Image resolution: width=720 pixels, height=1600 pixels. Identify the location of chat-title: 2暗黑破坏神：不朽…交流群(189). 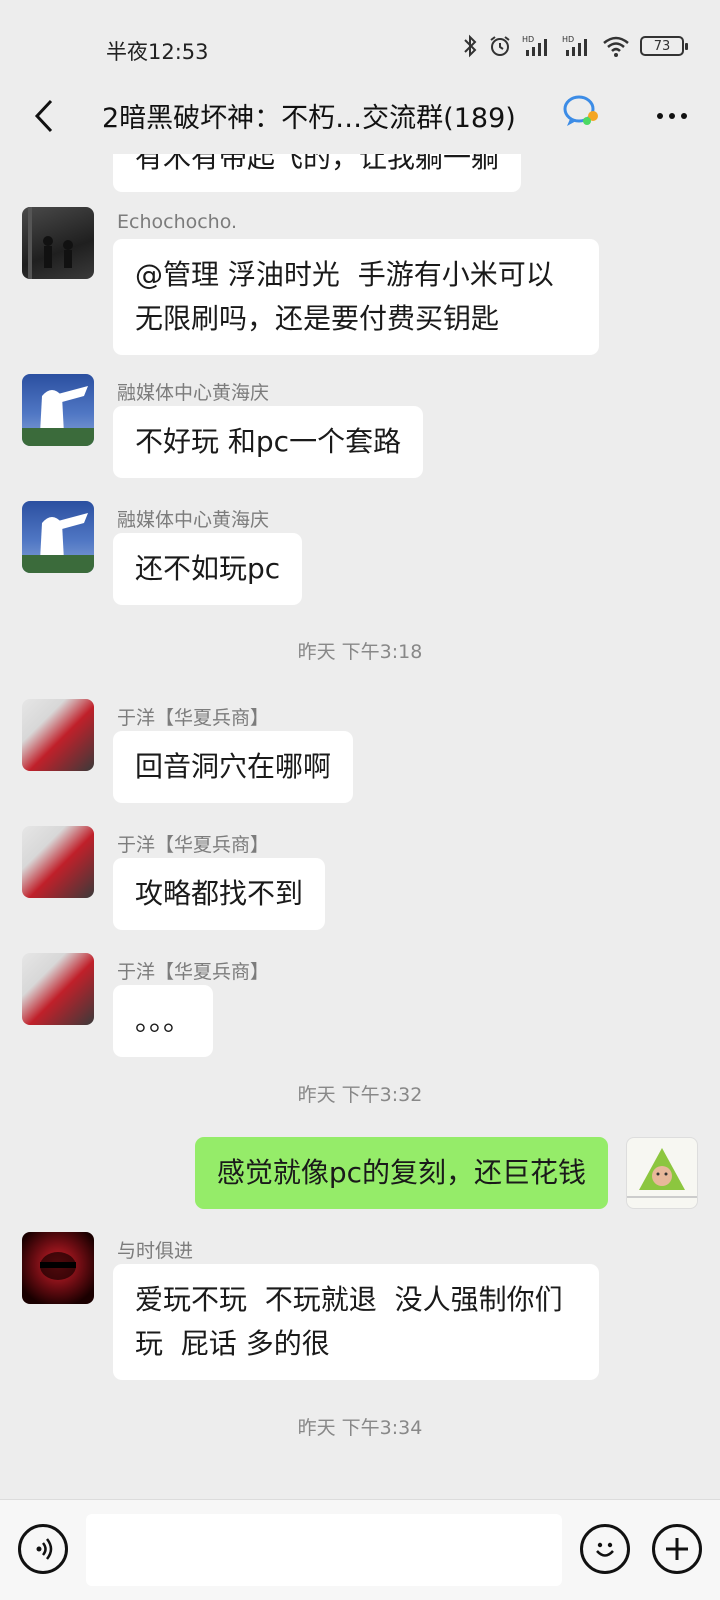
(309, 115).